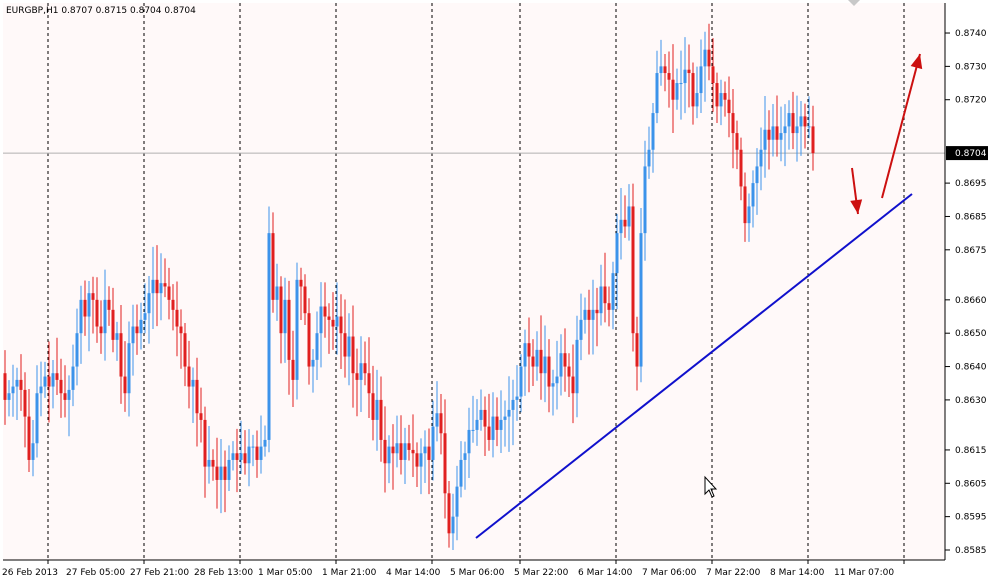 The width and height of the screenshot is (993, 582). What do you see at coordinates (971, 518) in the screenshot?
I see `price-tick-label: 0.8595` at bounding box center [971, 518].